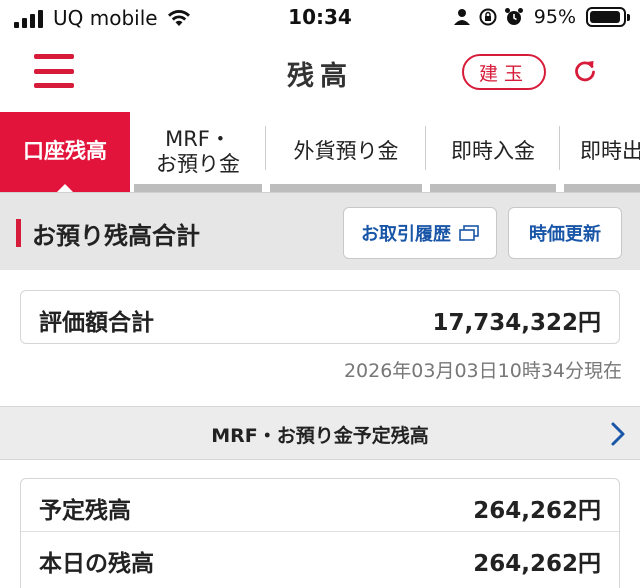 Image resolution: width=640 pixels, height=588 pixels. What do you see at coordinates (461, 17) in the screenshot?
I see `person-icon` at bounding box center [461, 17].